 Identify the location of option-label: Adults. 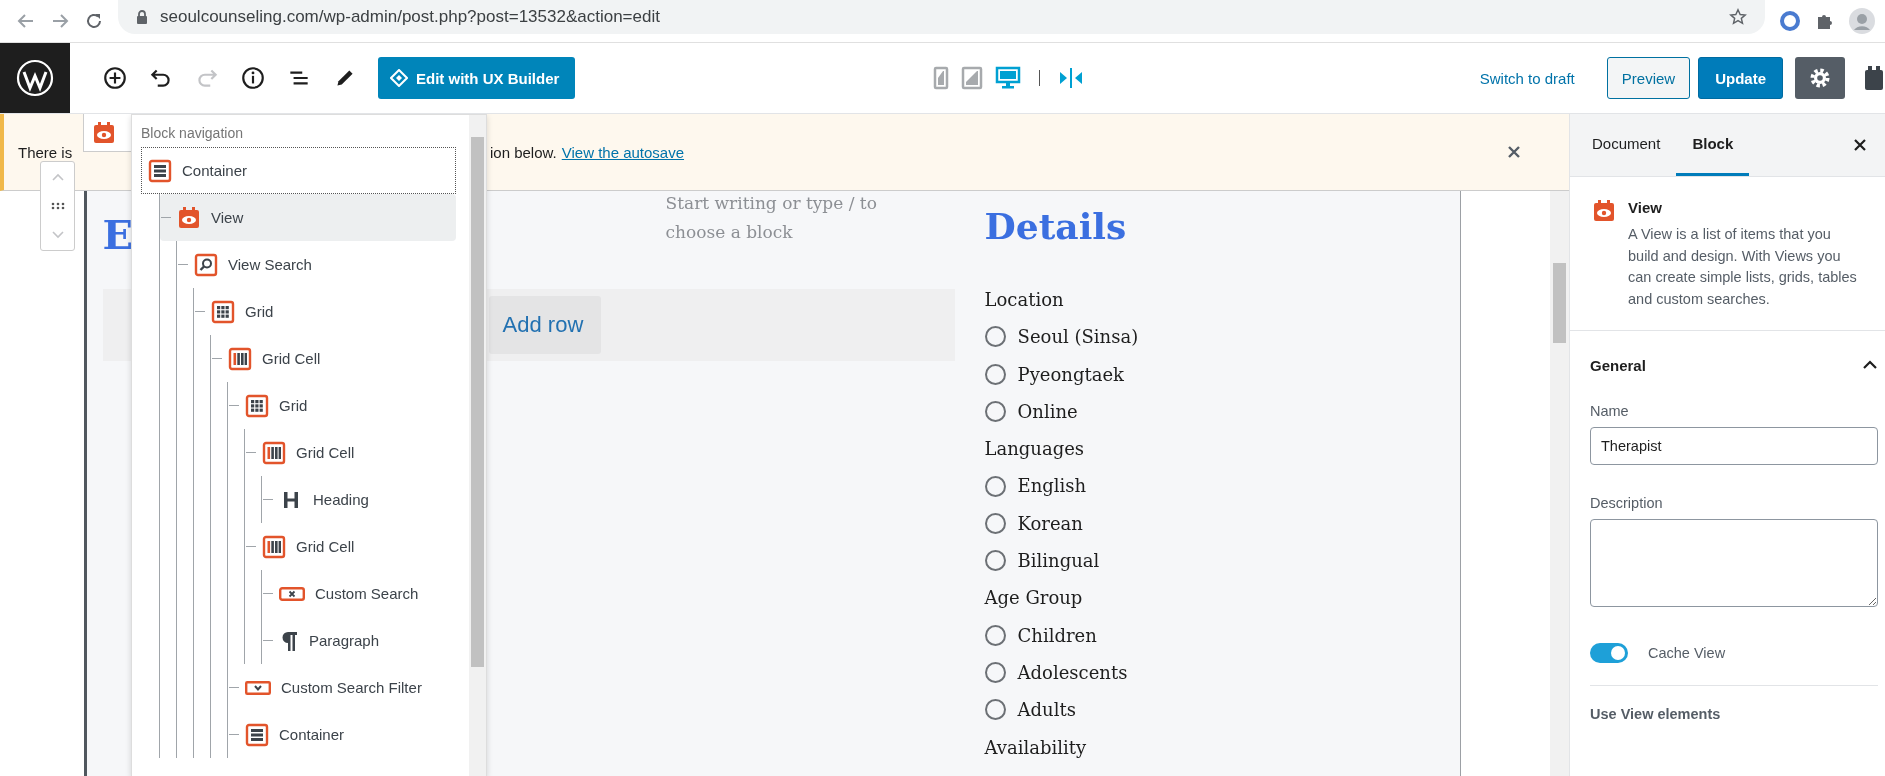
(1046, 710).